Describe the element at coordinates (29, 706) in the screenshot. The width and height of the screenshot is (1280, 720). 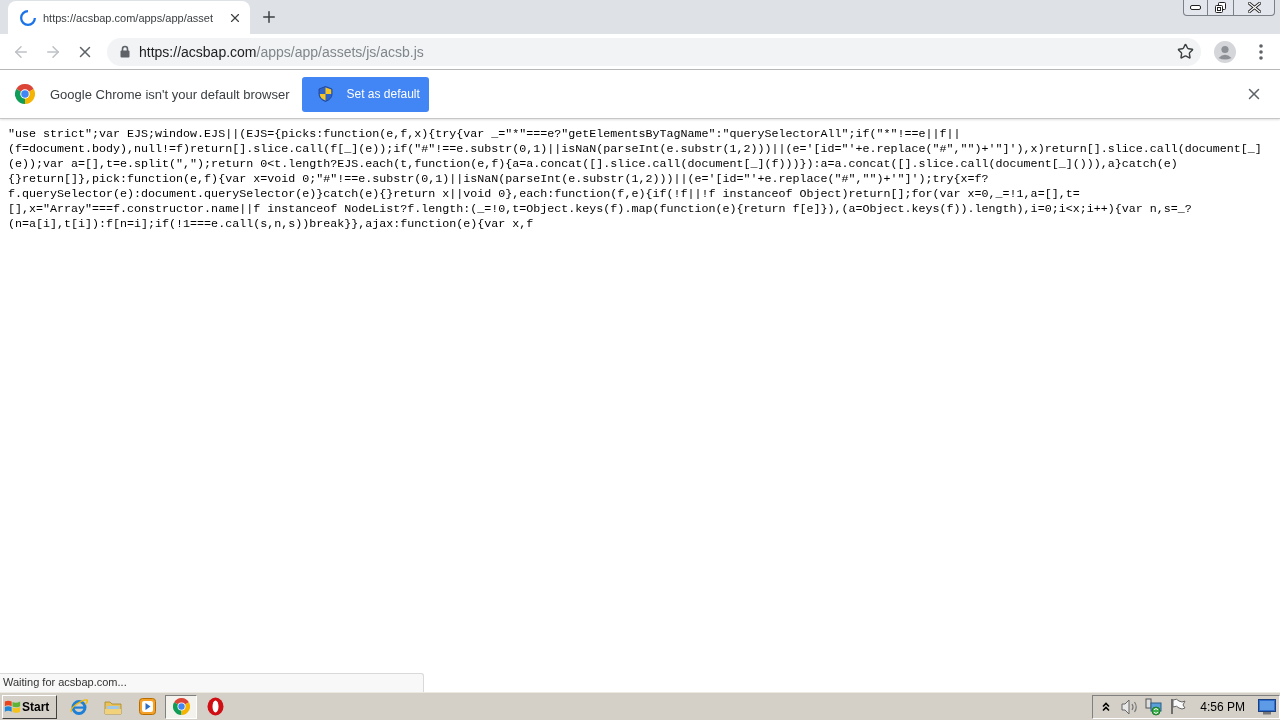
I see `start-button: Start` at that location.